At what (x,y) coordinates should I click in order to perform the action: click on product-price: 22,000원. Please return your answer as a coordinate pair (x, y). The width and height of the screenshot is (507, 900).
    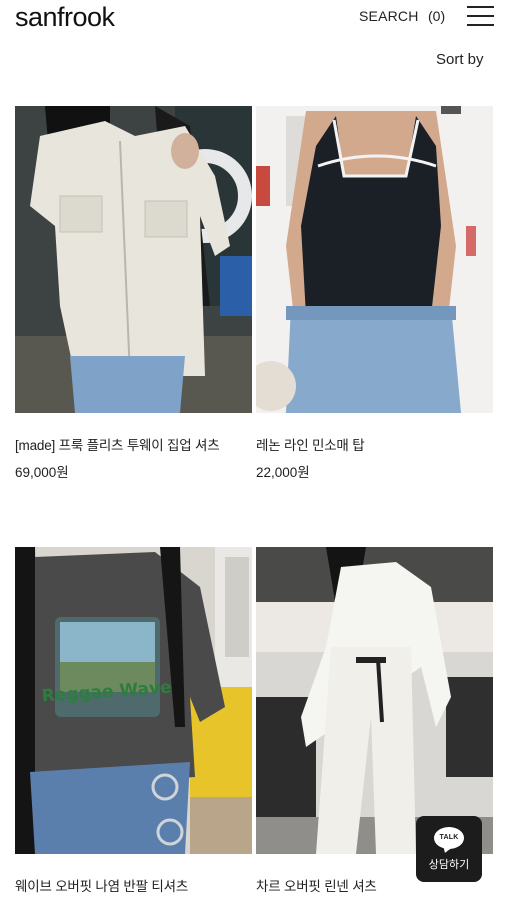
    Looking at the image, I should click on (283, 472).